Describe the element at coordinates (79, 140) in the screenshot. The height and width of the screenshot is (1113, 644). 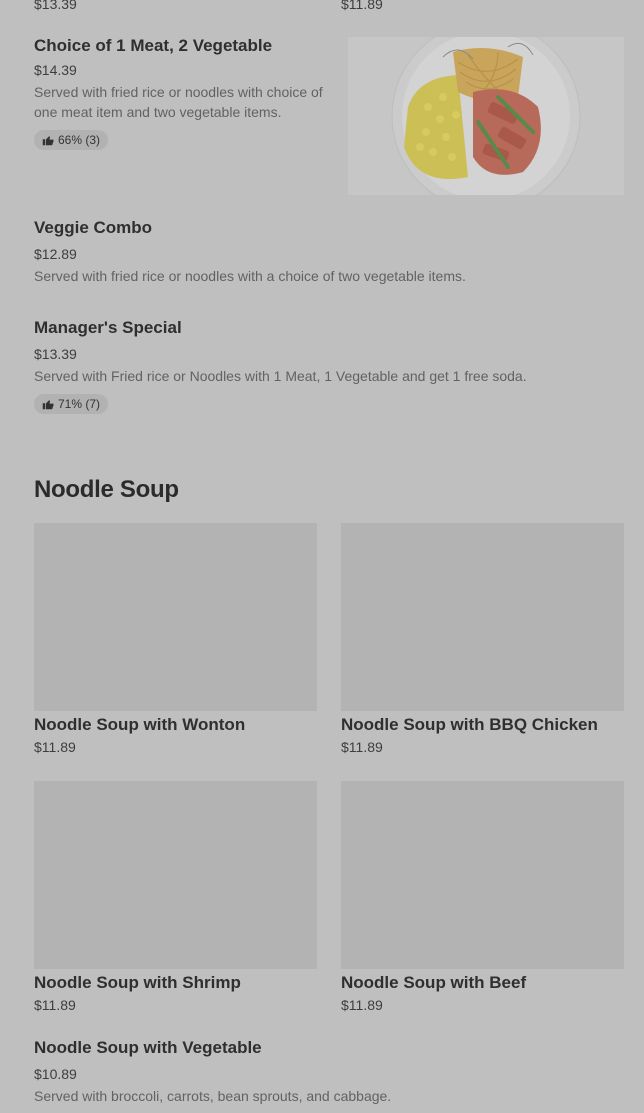
I see `rating-text: 66% (3)` at that location.